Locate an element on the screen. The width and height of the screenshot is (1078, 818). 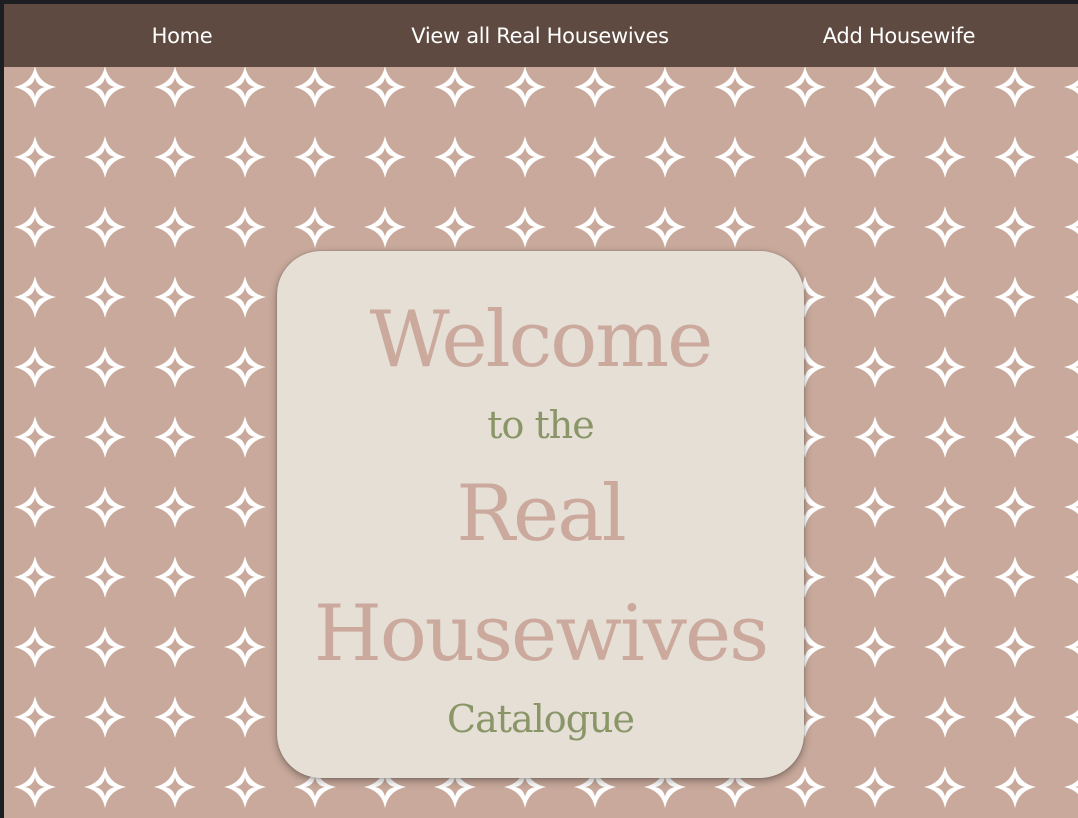
nav-add-housewife-link: Add Housewife is located at coordinates (899, 35).